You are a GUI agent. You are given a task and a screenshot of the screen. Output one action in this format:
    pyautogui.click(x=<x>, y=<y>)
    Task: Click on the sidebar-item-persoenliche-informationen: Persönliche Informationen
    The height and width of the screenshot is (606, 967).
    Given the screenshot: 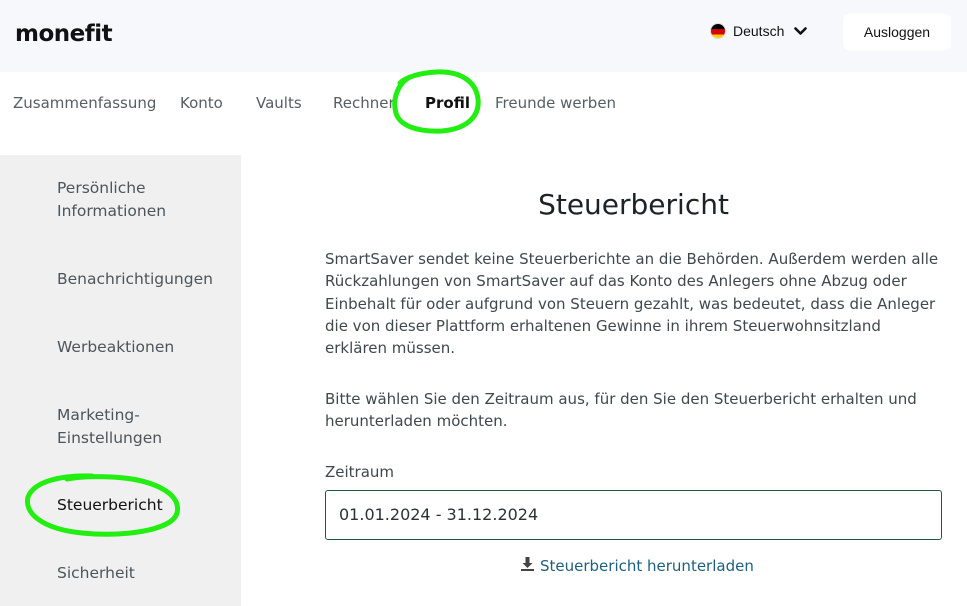 What is the action you would take?
    pyautogui.click(x=142, y=200)
    